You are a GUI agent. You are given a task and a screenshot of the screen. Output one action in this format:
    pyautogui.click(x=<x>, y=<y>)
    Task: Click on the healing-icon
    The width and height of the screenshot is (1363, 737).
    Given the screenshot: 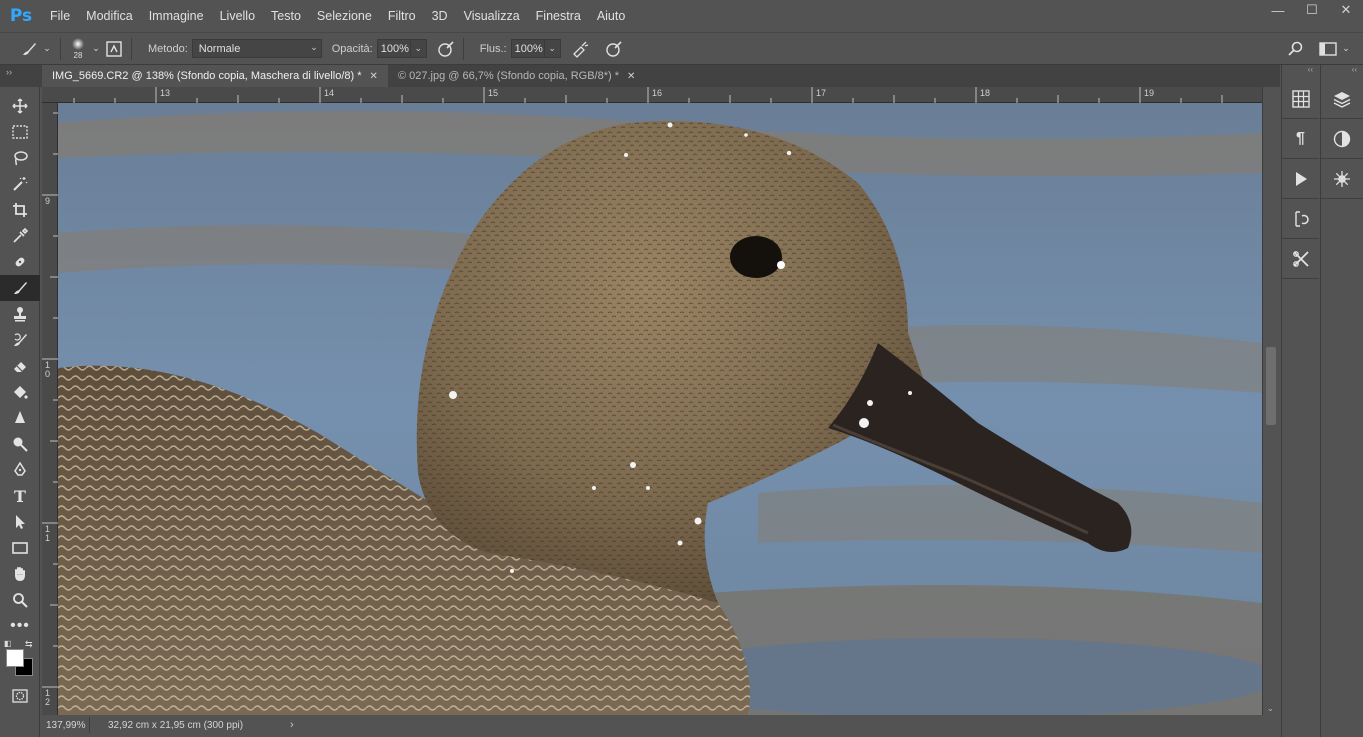 What is the action you would take?
    pyautogui.click(x=20, y=262)
    